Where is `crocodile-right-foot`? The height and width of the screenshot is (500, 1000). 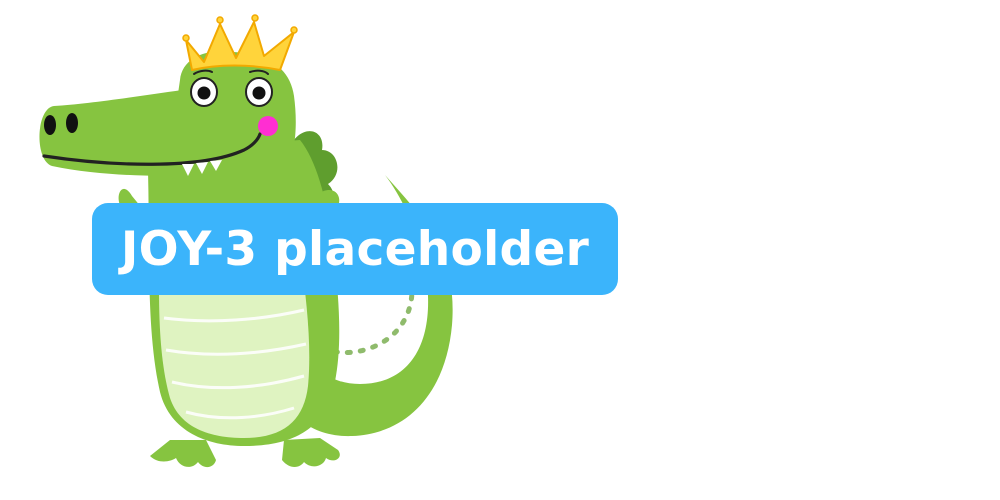
crocodile-right-foot is located at coordinates (311, 452).